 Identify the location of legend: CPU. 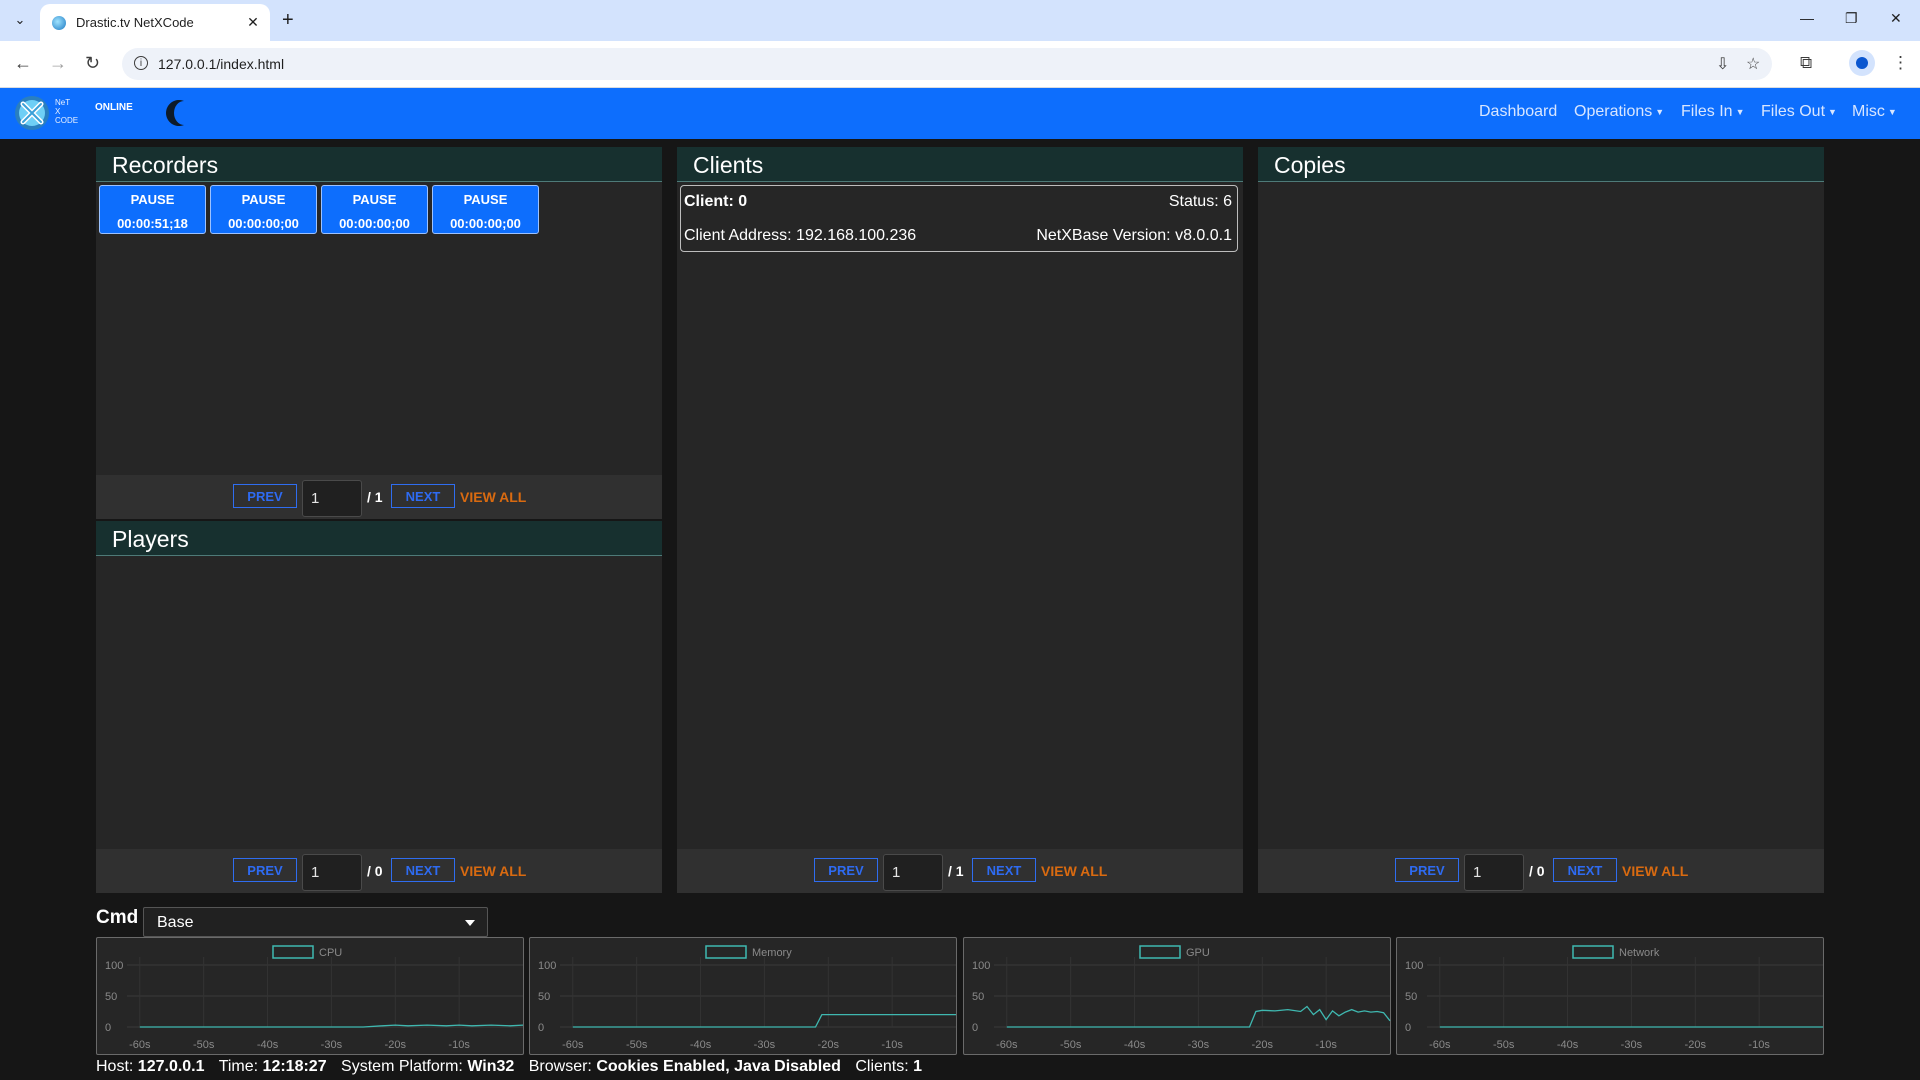
(307, 952).